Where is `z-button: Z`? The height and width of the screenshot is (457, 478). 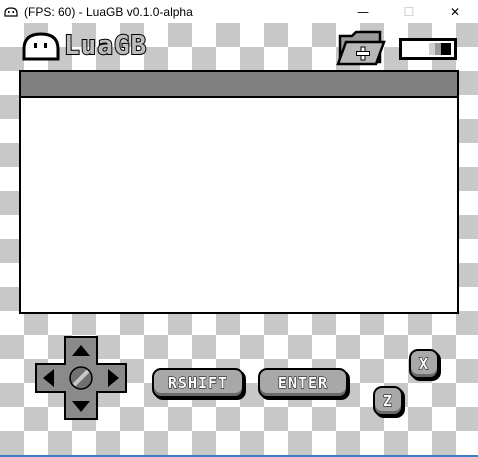
z-button: Z is located at coordinates (388, 401).